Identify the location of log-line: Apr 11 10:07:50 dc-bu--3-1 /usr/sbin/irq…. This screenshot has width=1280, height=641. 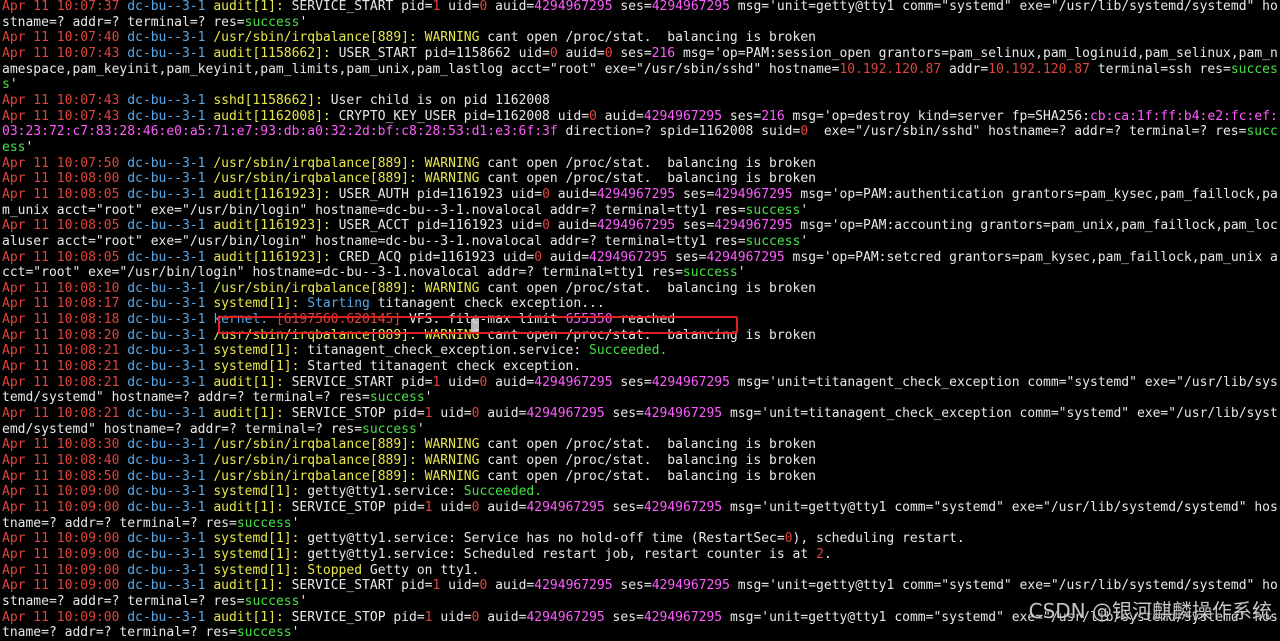
(641, 164).